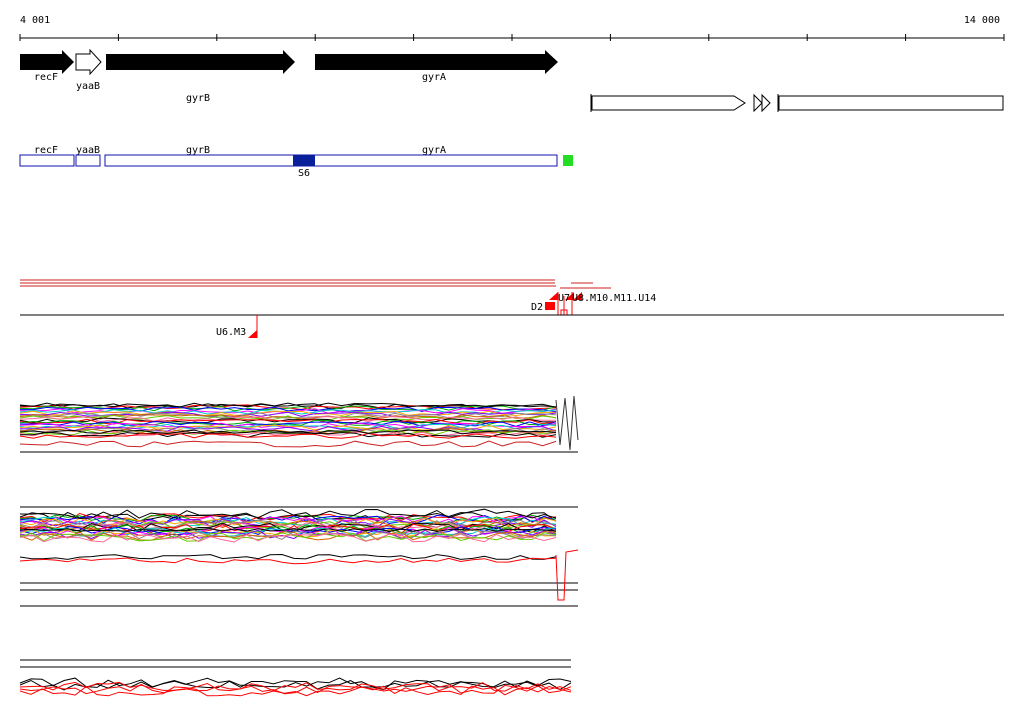 This screenshot has width=1024, height=718. What do you see at coordinates (568, 160) in the screenshot?
I see `cds-green-tag` at bounding box center [568, 160].